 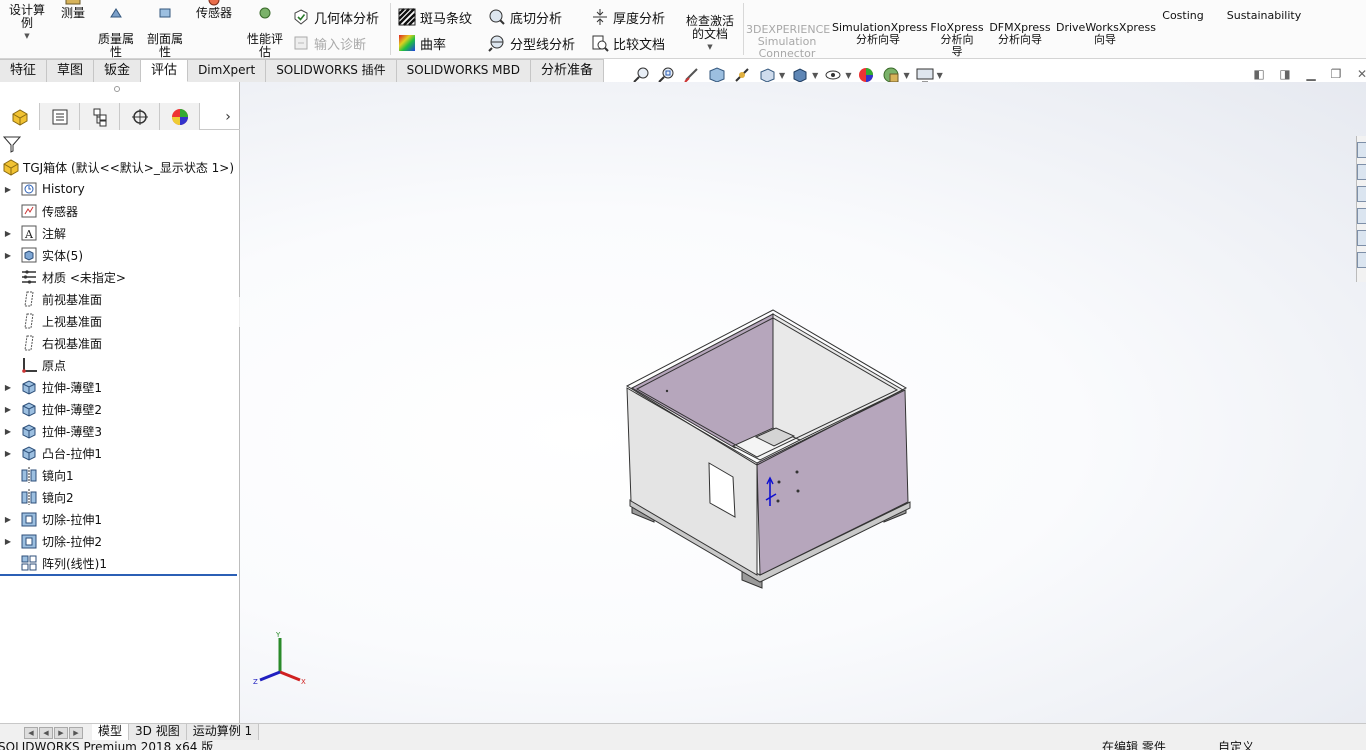 I want to click on tree-item-cut-extrude-2: ▶ 切除-拉伸2, so click(x=119, y=541).